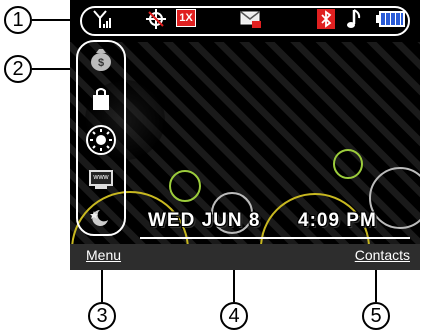 This screenshot has height=333, width=424. I want to click on battery-icon, so click(390, 19).